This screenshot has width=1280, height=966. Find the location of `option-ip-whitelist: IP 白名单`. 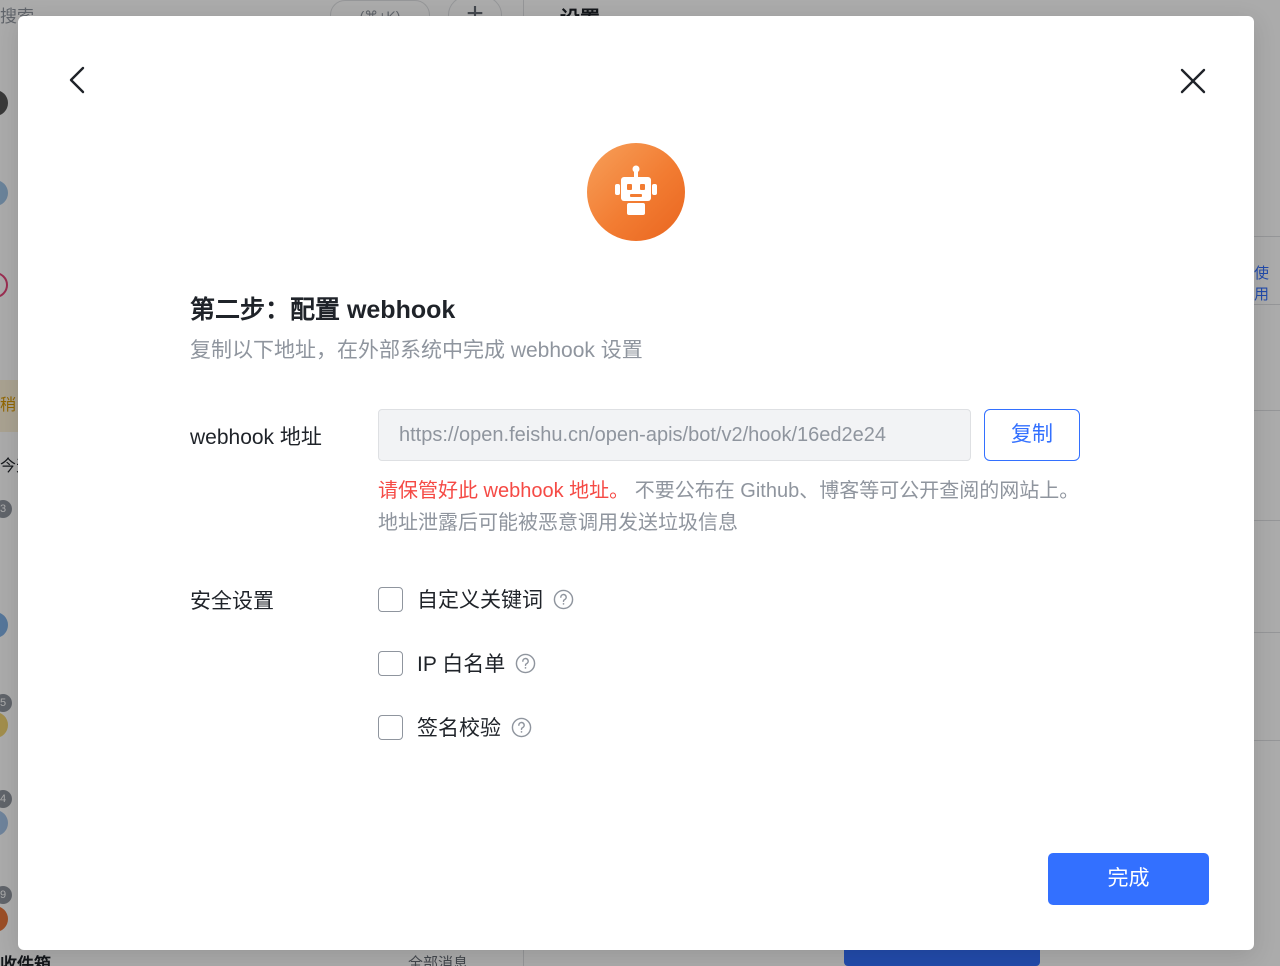

option-ip-whitelist: IP 白名单 is located at coordinates (457, 663).